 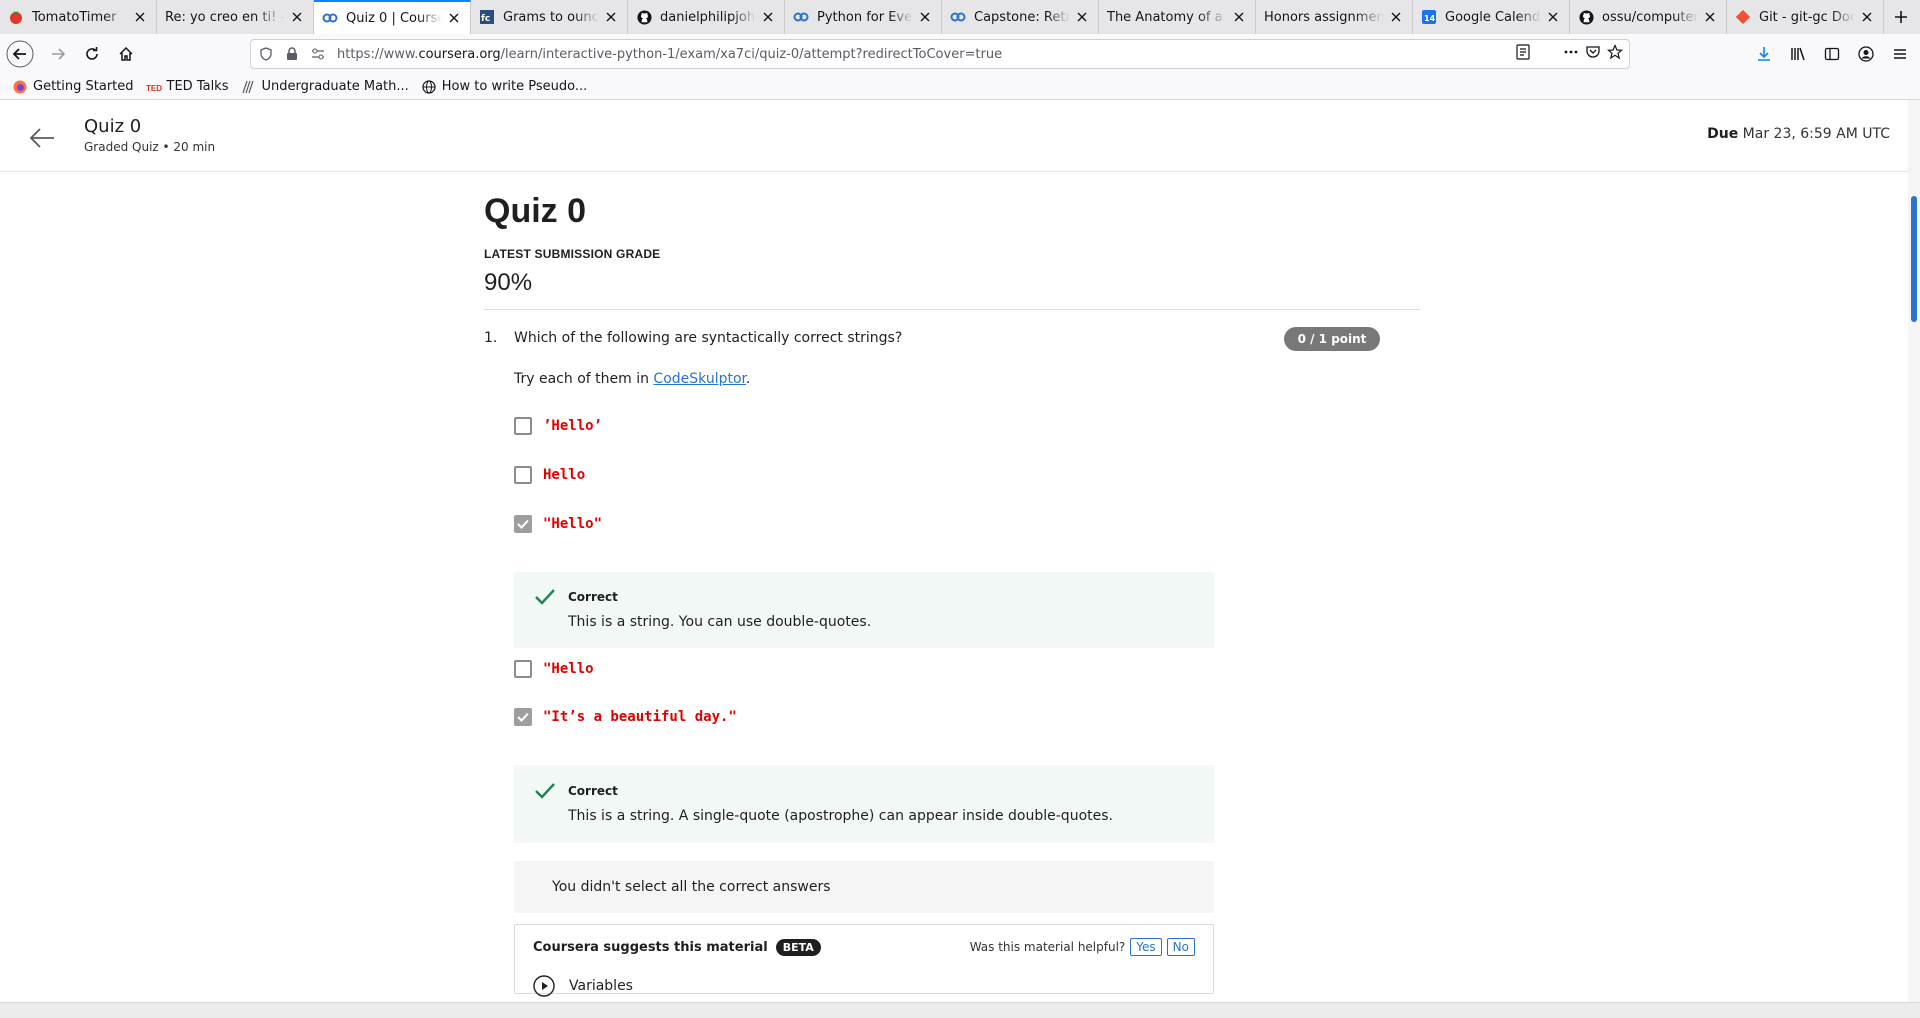 What do you see at coordinates (154, 88) in the screenshot?
I see `svg-text: TED` at bounding box center [154, 88].